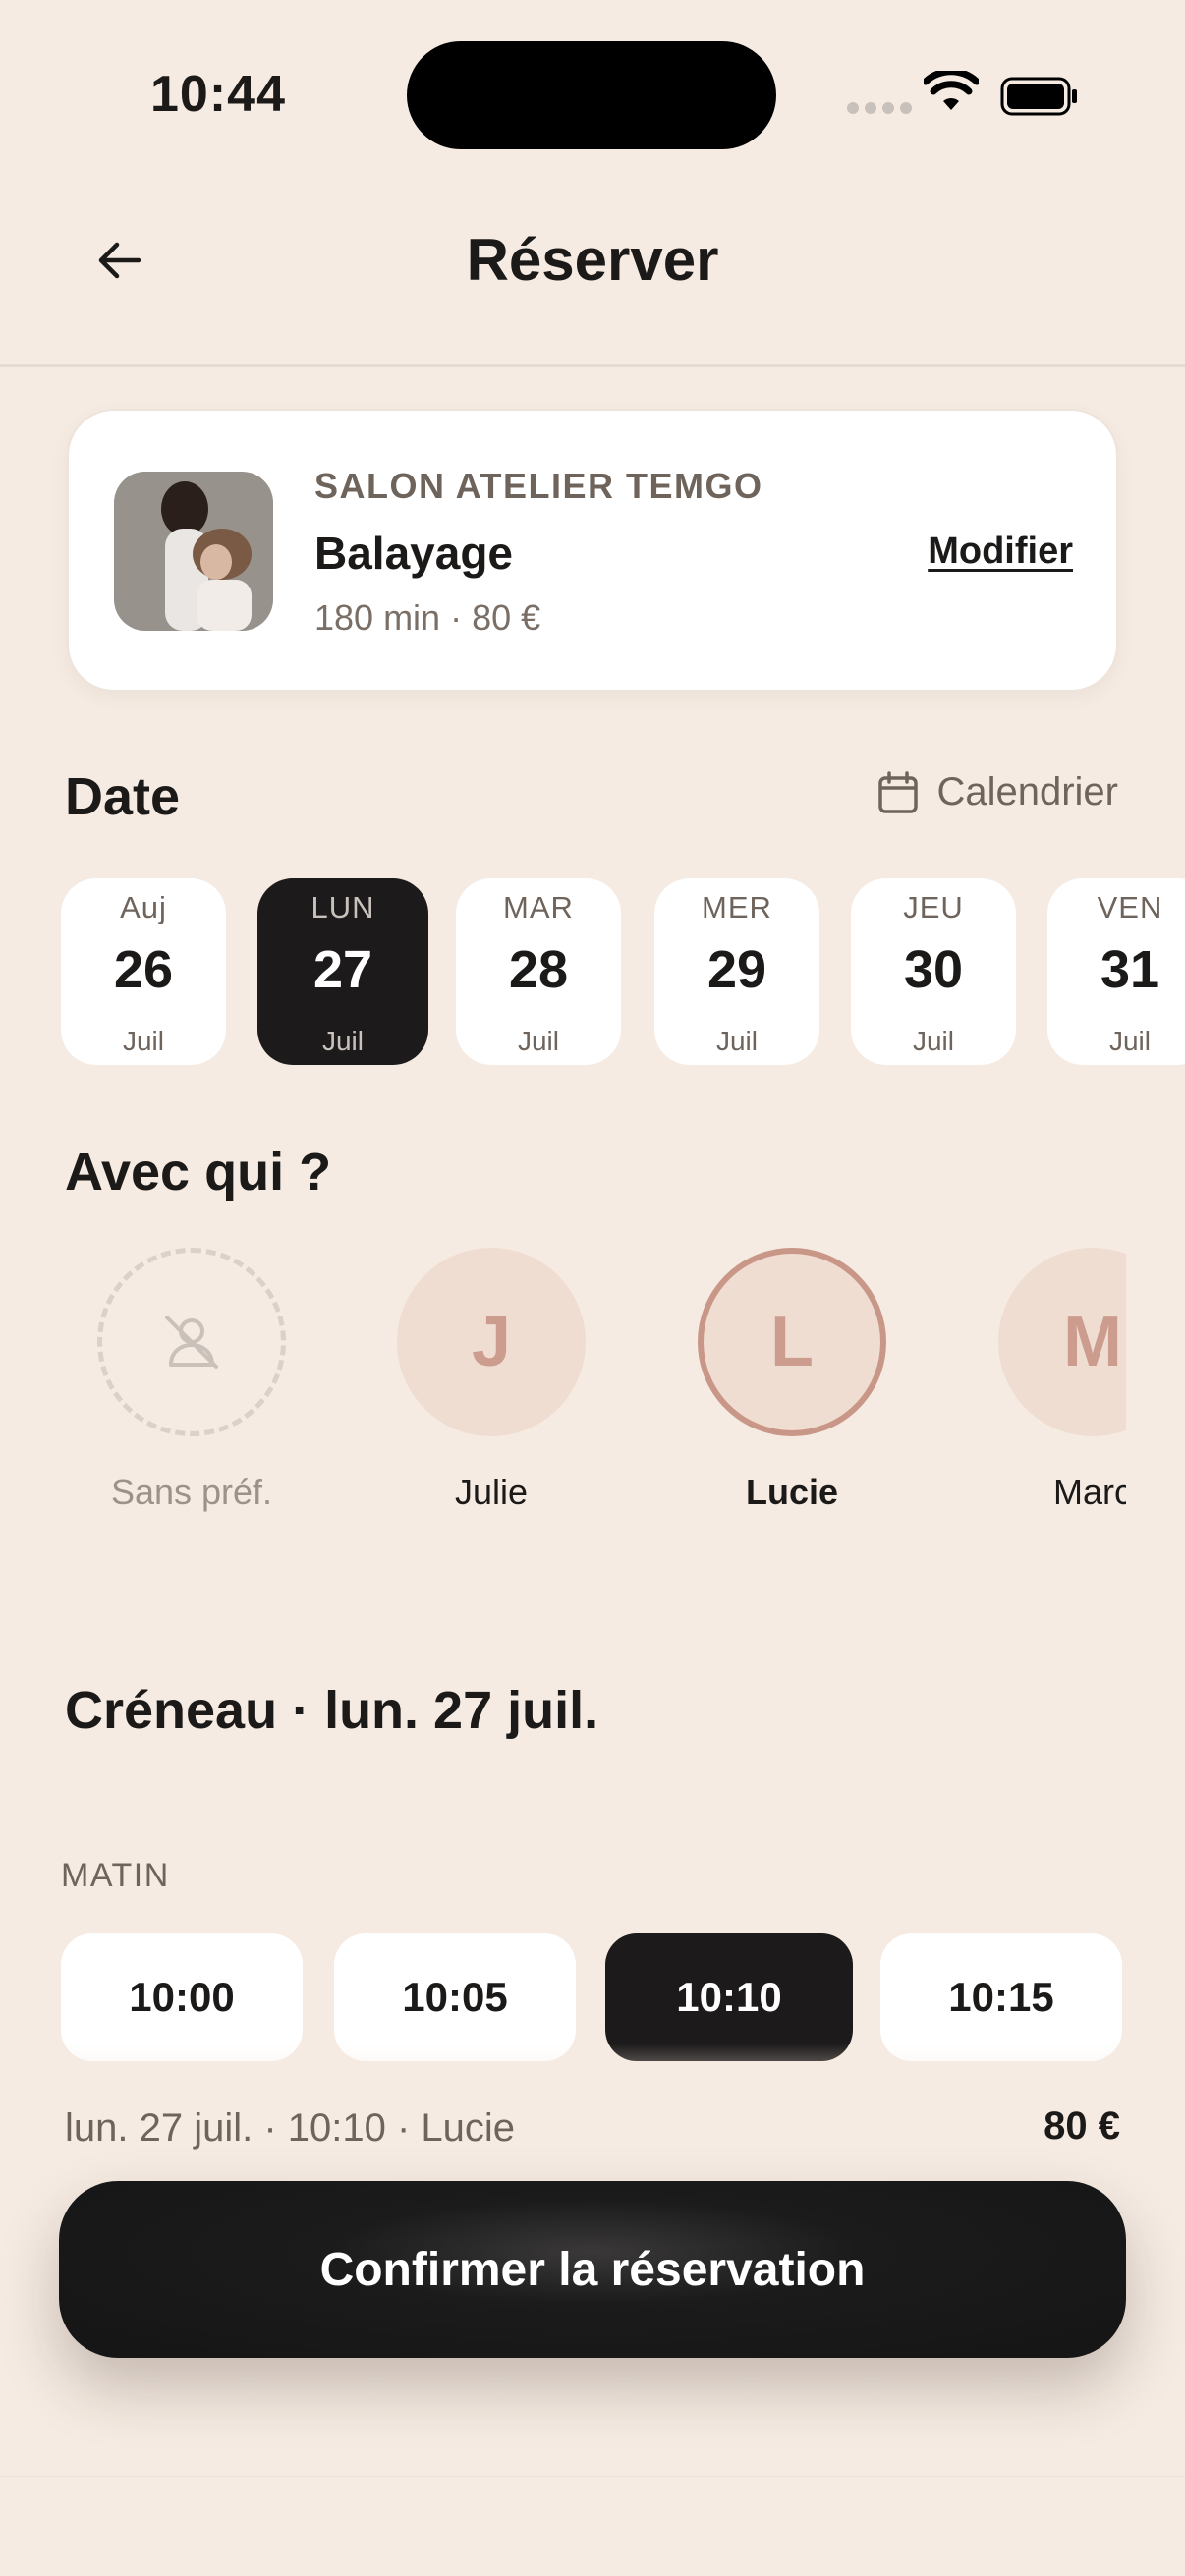 The image size is (1185, 2576). What do you see at coordinates (194, 551) in the screenshot?
I see `salon-photo` at bounding box center [194, 551].